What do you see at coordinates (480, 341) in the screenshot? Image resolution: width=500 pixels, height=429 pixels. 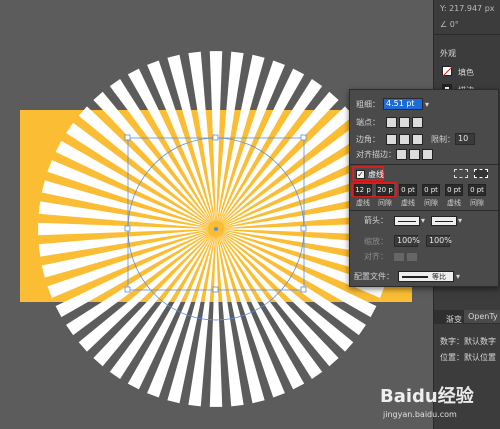 I see `number-value: 默认数字` at bounding box center [480, 341].